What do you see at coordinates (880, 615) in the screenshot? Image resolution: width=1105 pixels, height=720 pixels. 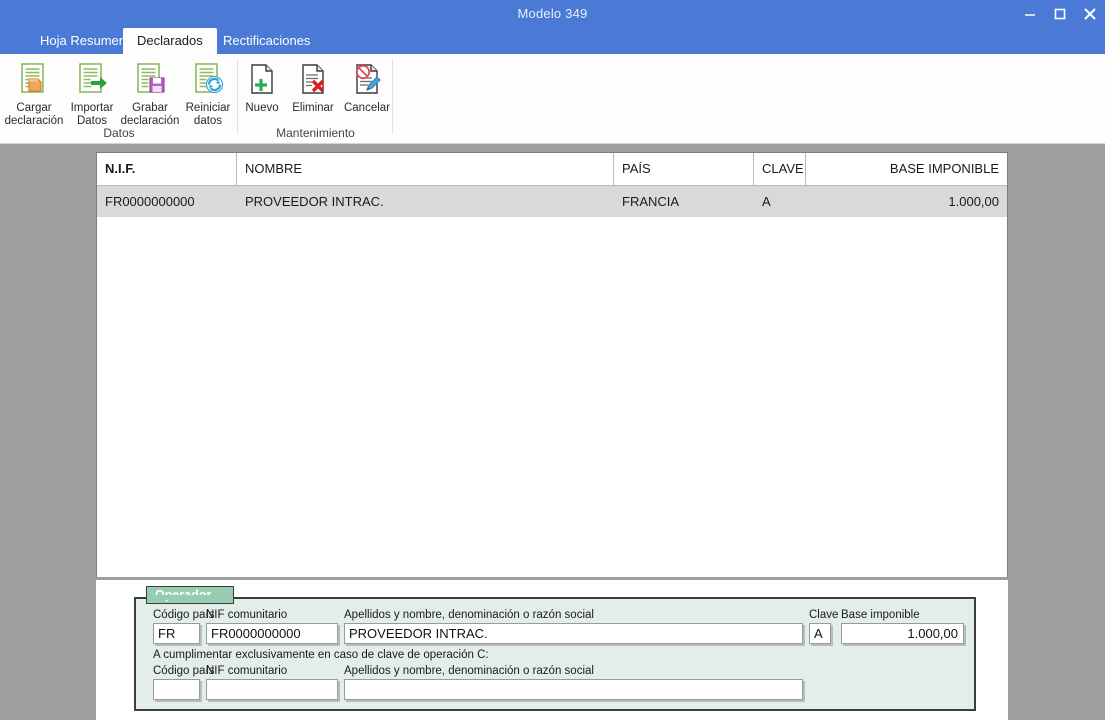 I see `label-base-imponible: Base imponible` at bounding box center [880, 615].